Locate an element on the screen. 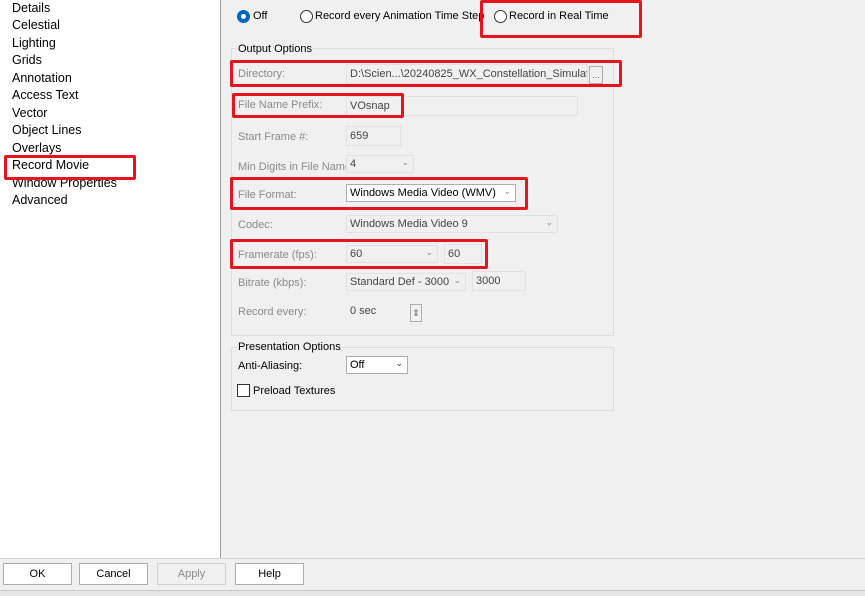 This screenshot has height=596, width=865. nav-item-record-movie: Record Movie is located at coordinates (50, 165).